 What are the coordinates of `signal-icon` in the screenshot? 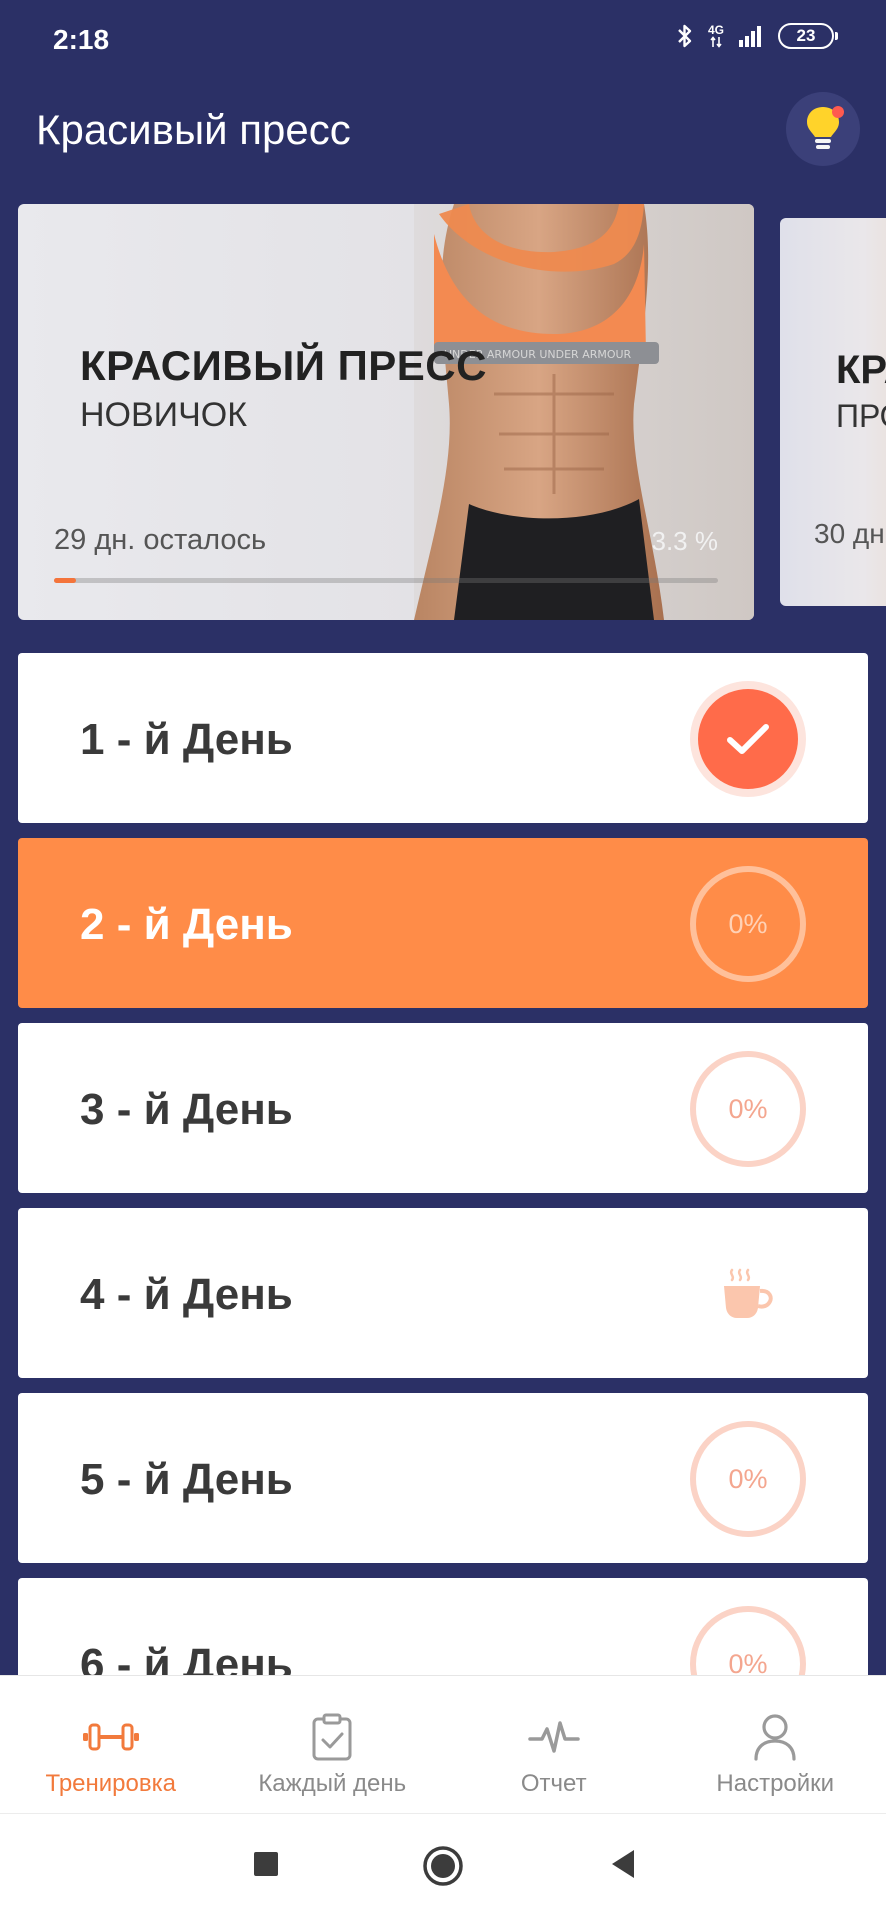 It's located at (750, 36).